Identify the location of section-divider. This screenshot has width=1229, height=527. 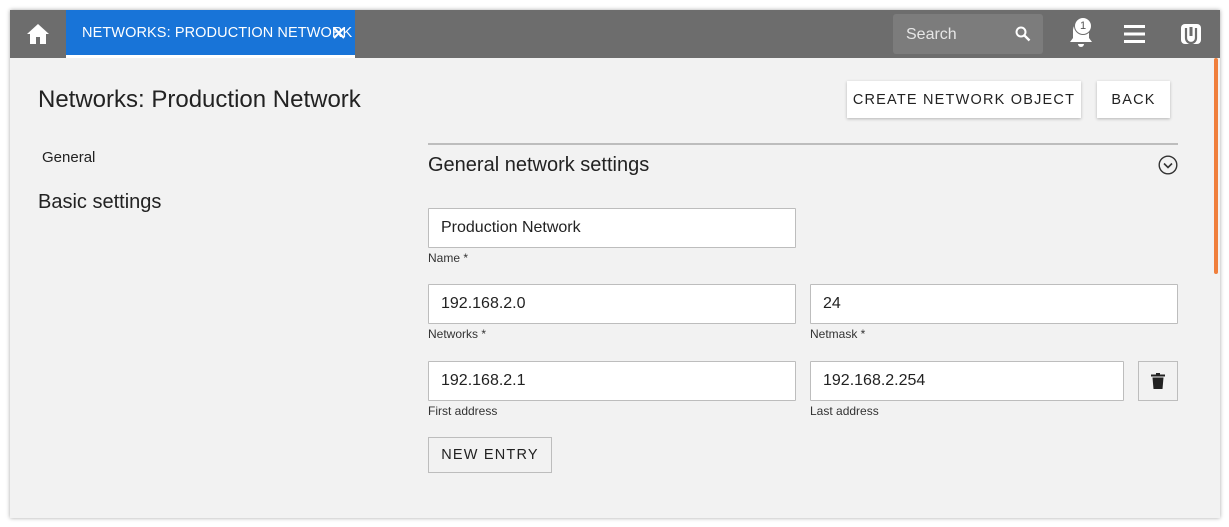
(803, 144).